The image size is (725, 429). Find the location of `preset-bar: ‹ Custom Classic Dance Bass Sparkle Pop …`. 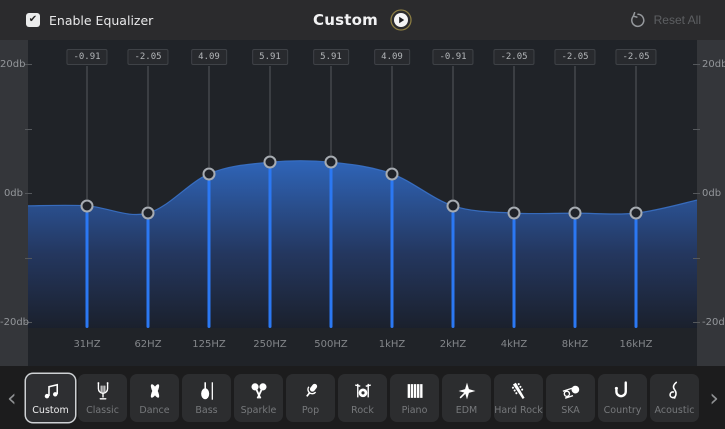

preset-bar: ‹ Custom Classic Dance Bass Sparkle Pop … is located at coordinates (362, 397).